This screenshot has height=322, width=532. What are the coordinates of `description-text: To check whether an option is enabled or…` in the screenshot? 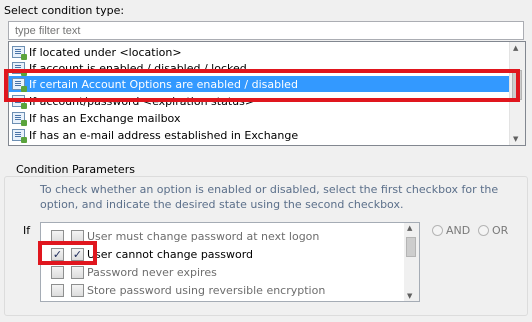 It's located at (269, 197).